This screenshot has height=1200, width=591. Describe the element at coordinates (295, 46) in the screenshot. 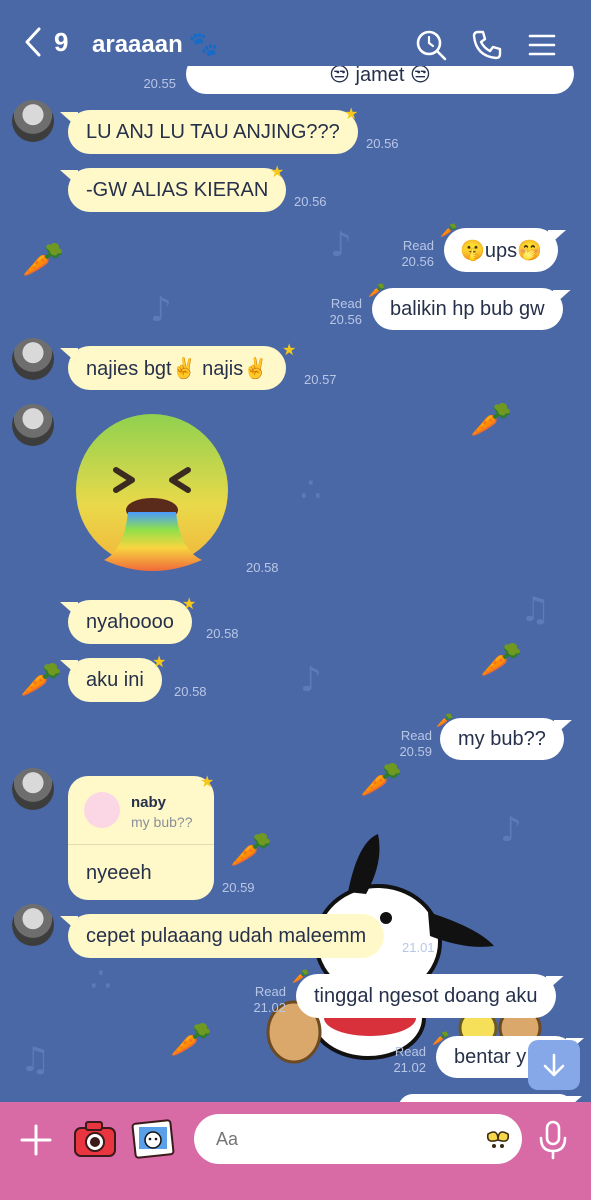

I see `chat-header-foreground: 9 araaaan 🐾` at that location.